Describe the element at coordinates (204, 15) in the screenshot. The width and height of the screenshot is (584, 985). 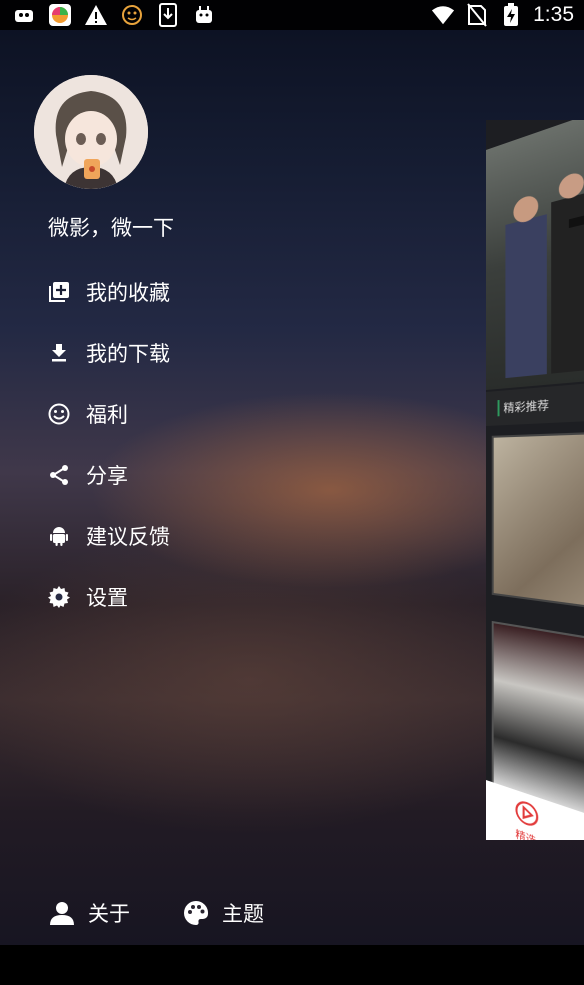
I see `android-robot-icon` at that location.